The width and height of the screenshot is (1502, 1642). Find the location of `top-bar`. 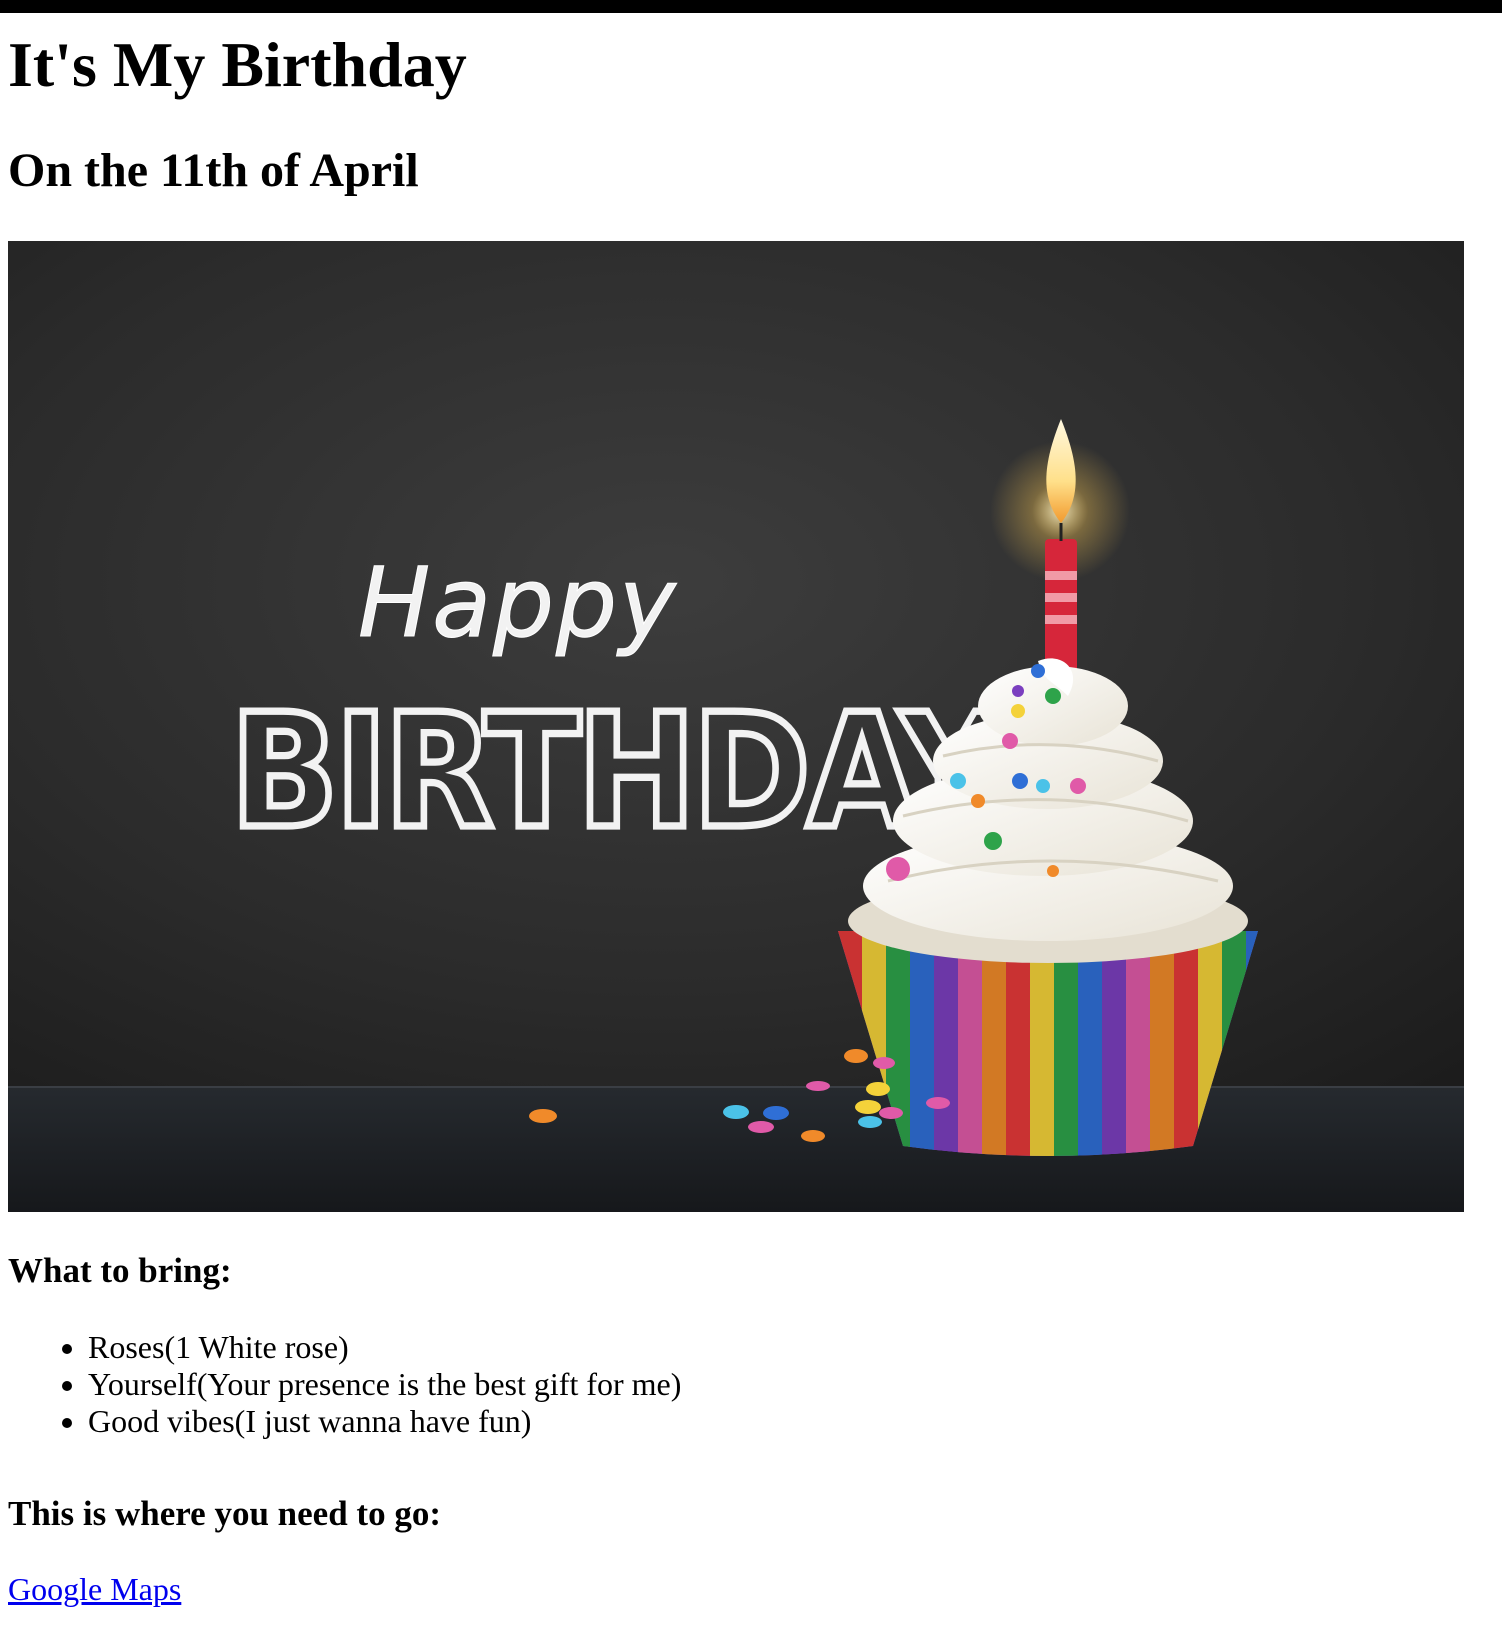

top-bar is located at coordinates (751, 6).